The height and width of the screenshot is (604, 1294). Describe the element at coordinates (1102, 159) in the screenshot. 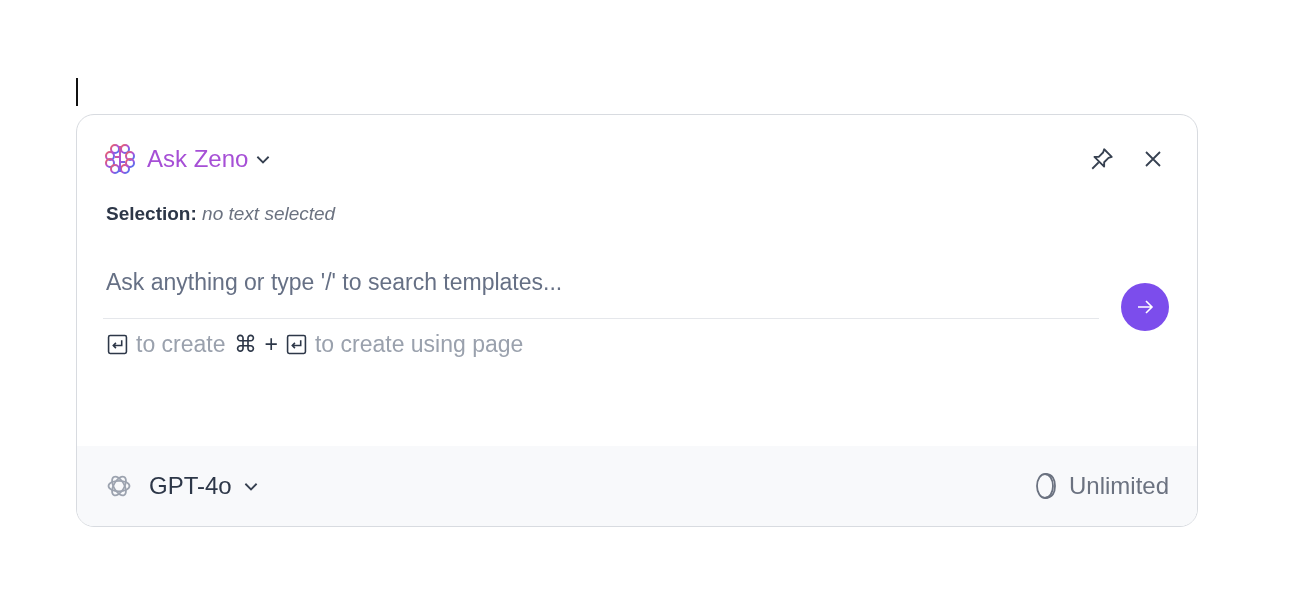

I see `pin-icon` at that location.